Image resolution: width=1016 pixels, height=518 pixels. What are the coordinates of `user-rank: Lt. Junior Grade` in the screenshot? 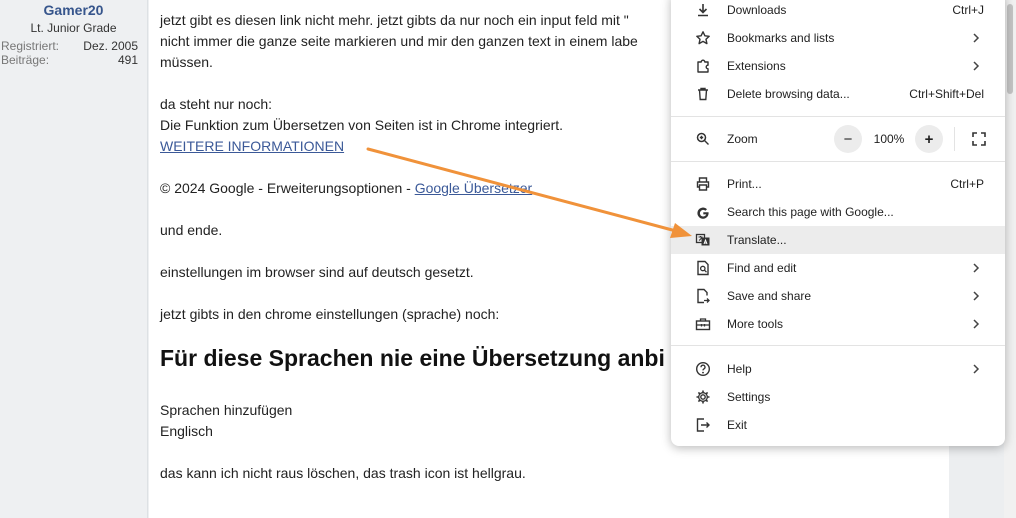 It's located at (73, 28).